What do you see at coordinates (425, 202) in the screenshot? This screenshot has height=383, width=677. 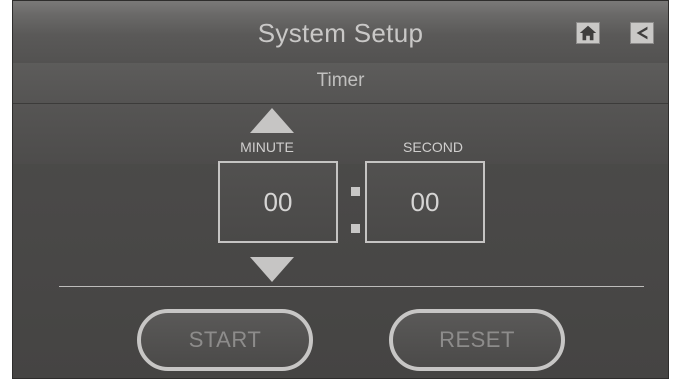 I see `second-field: 00` at bounding box center [425, 202].